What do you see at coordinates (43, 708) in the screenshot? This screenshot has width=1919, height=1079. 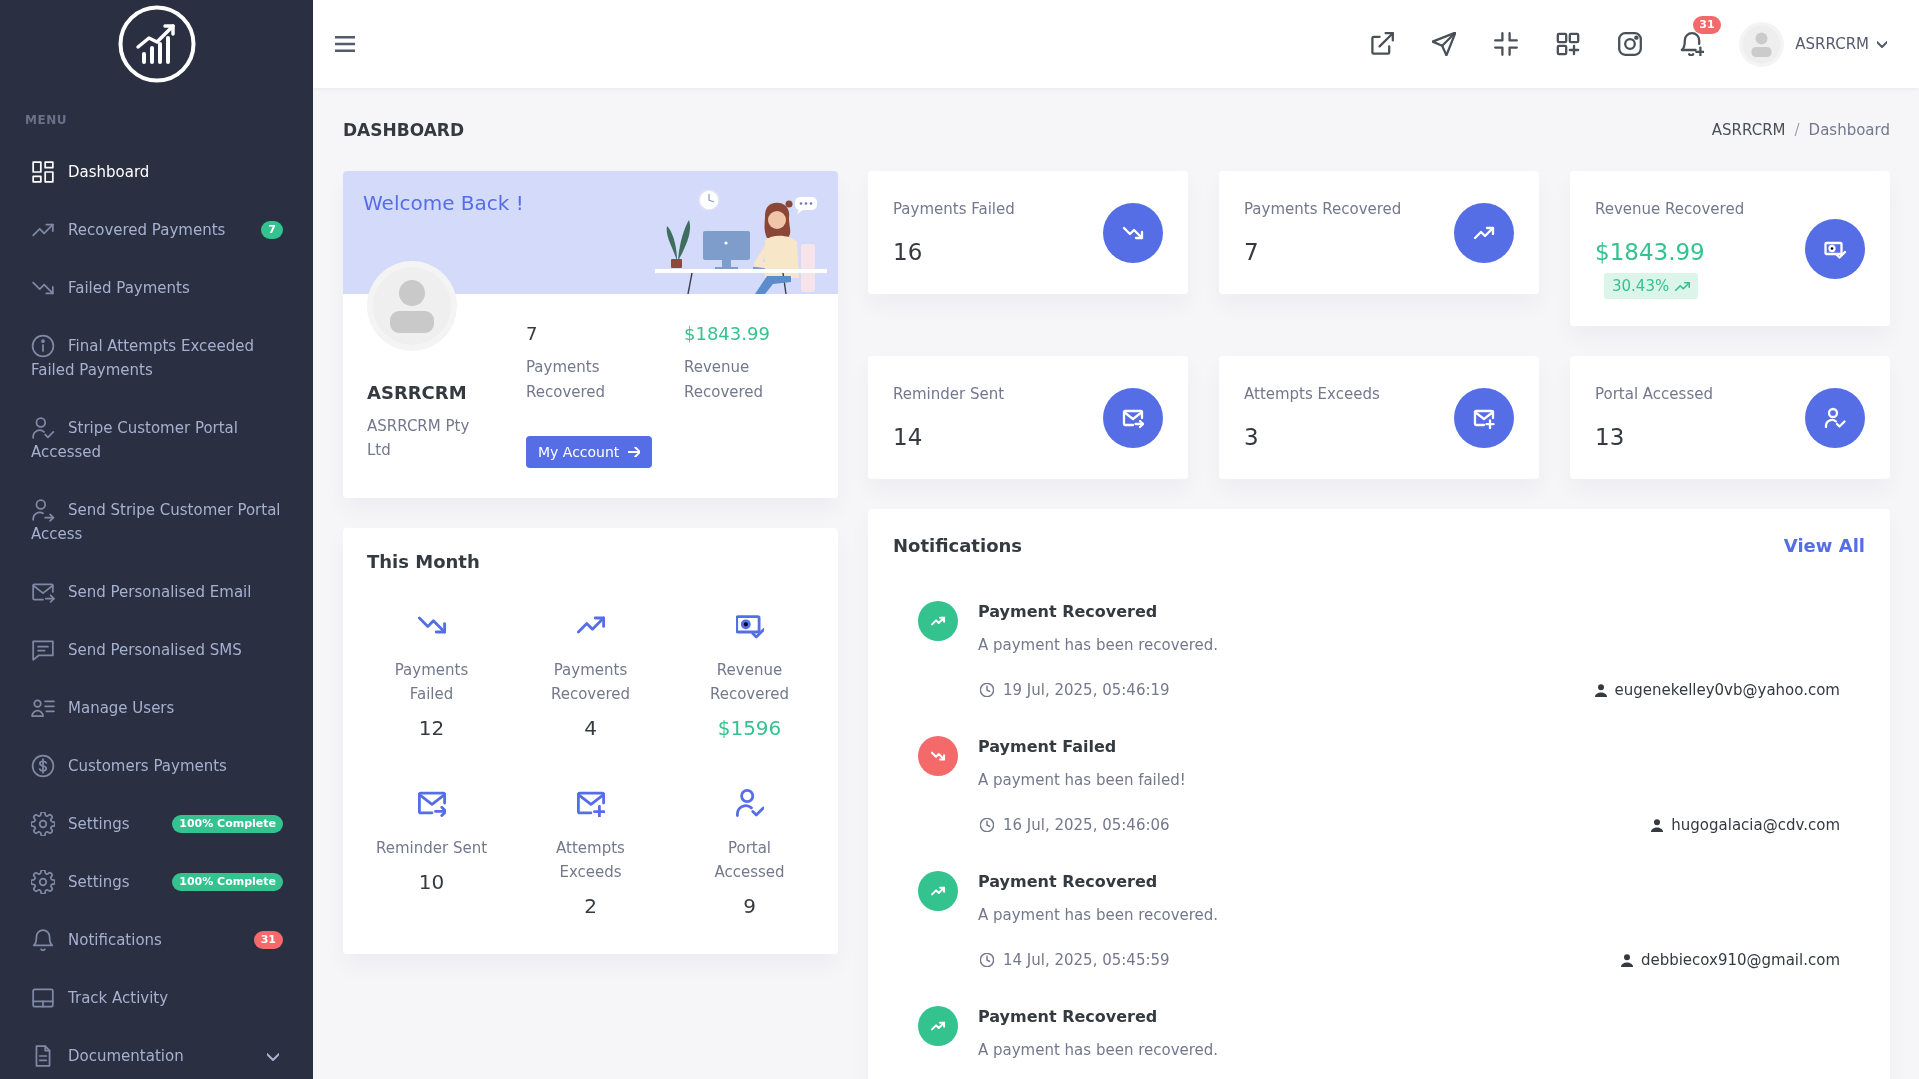 I see `user-list-icon` at bounding box center [43, 708].